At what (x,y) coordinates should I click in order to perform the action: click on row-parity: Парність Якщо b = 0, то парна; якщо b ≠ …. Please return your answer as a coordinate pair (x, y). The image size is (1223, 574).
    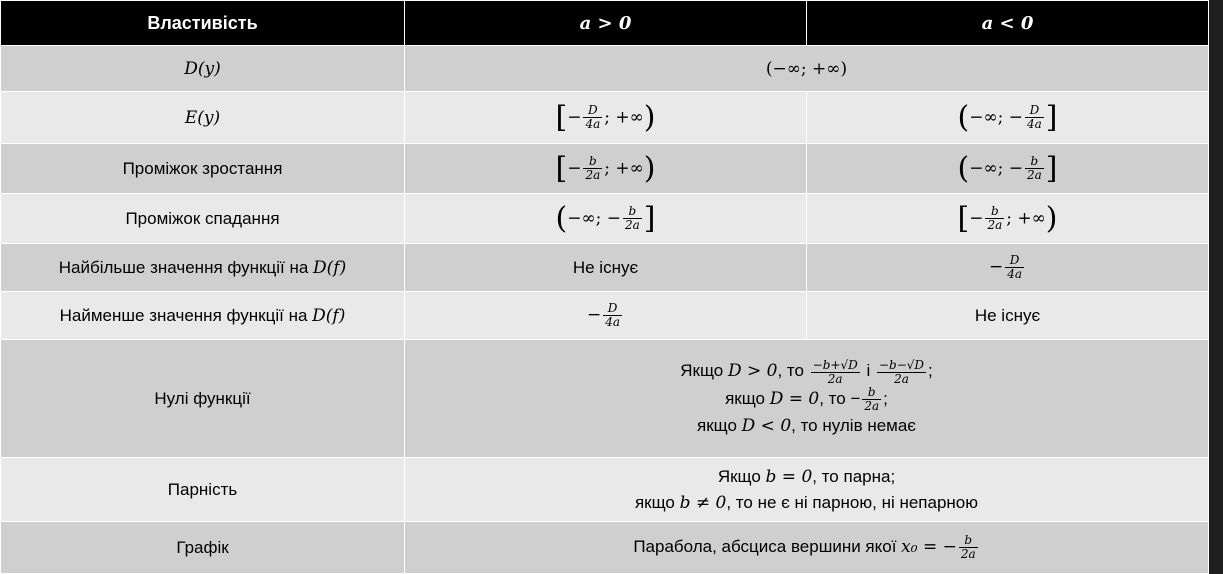
    Looking at the image, I should click on (604, 489).